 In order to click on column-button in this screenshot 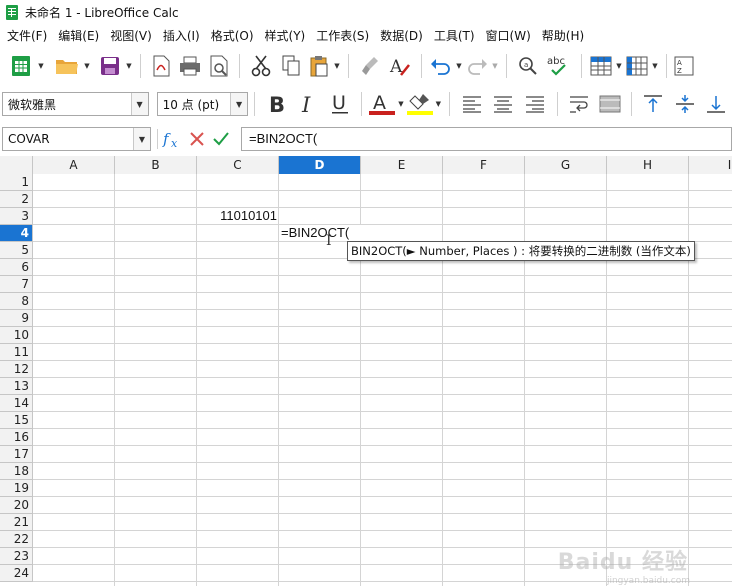, I will do `click(637, 66)`.